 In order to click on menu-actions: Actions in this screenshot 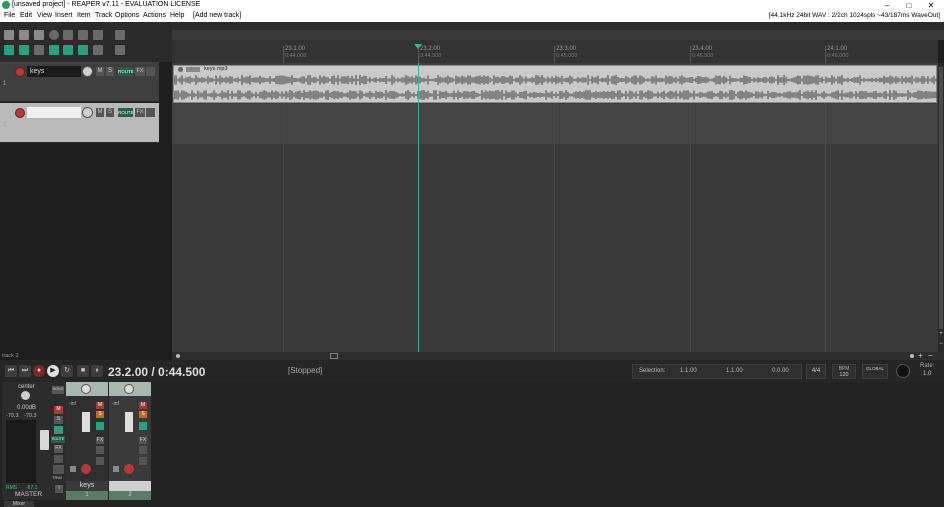, I will do `click(154, 15)`.